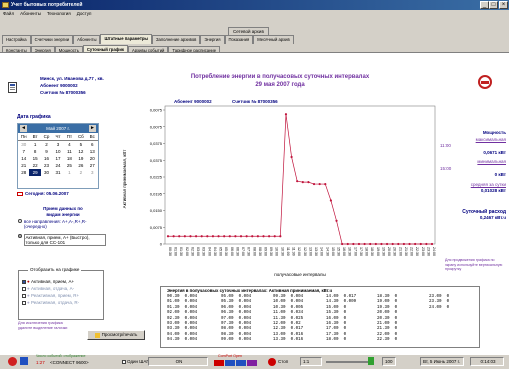  I want to click on calendar-day: 22, so click(34, 165).